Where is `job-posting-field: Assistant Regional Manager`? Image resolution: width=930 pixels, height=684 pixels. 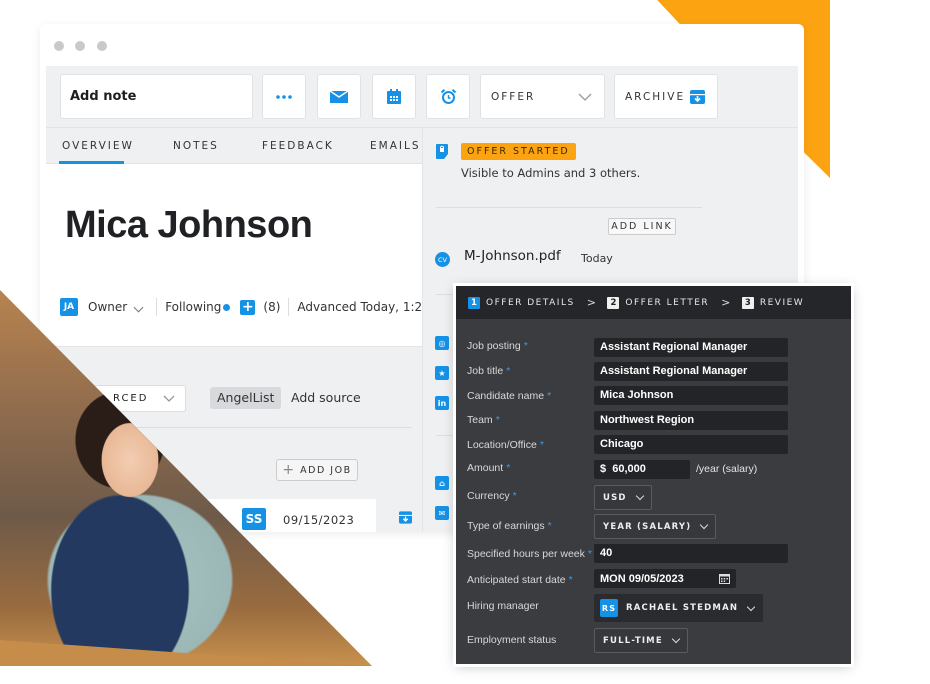
job-posting-field: Assistant Regional Manager is located at coordinates (691, 347).